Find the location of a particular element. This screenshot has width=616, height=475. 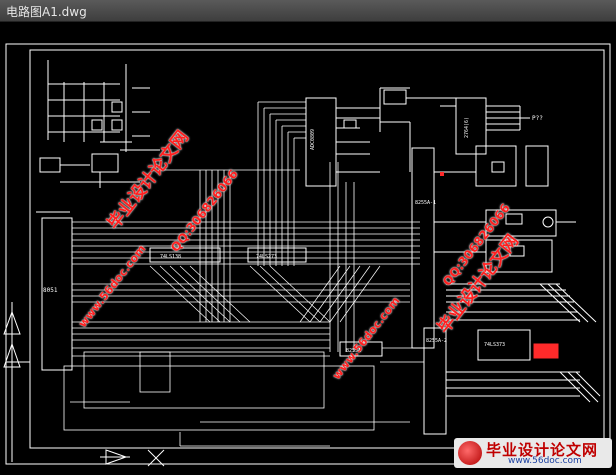

site-logo-icon is located at coordinates (470, 453).